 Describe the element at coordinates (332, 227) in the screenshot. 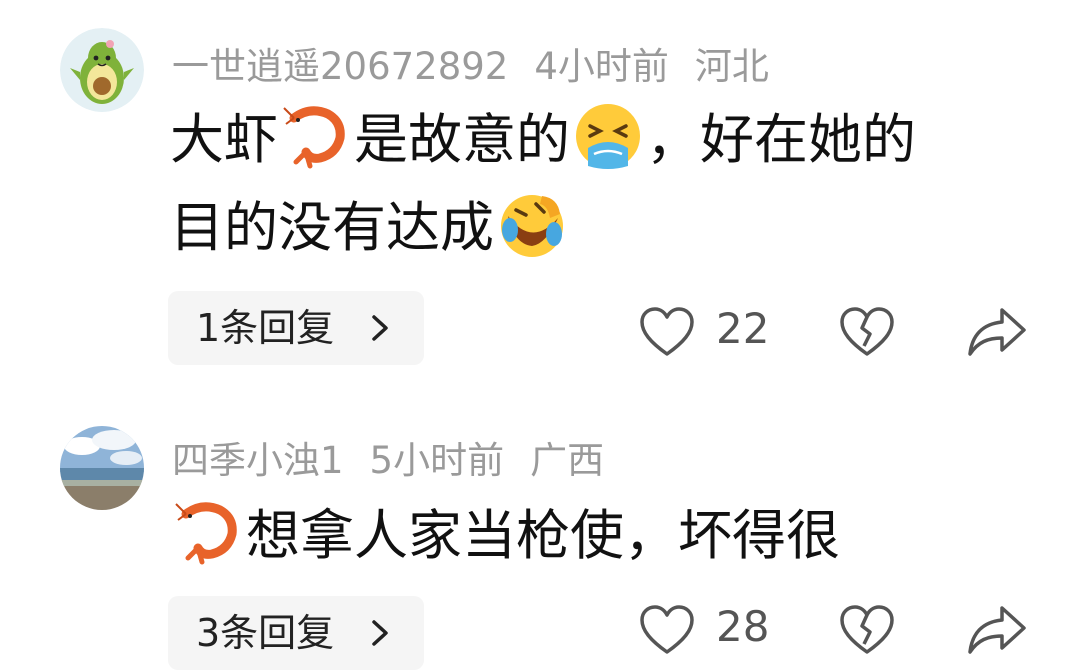

I see `comment-text-segment: 目的没有达成` at that location.